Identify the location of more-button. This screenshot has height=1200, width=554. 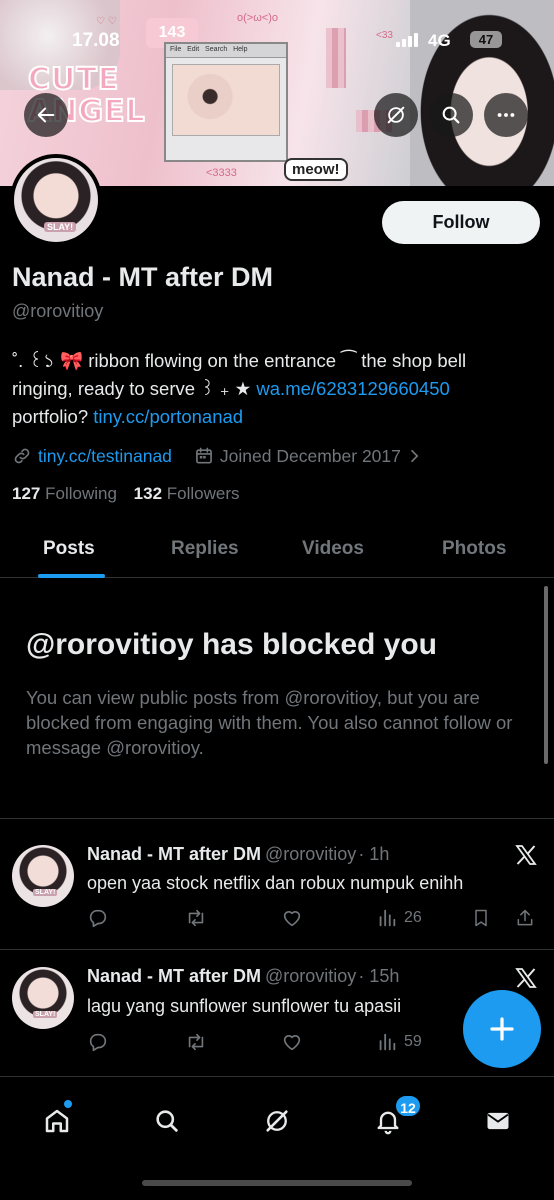
(506, 115).